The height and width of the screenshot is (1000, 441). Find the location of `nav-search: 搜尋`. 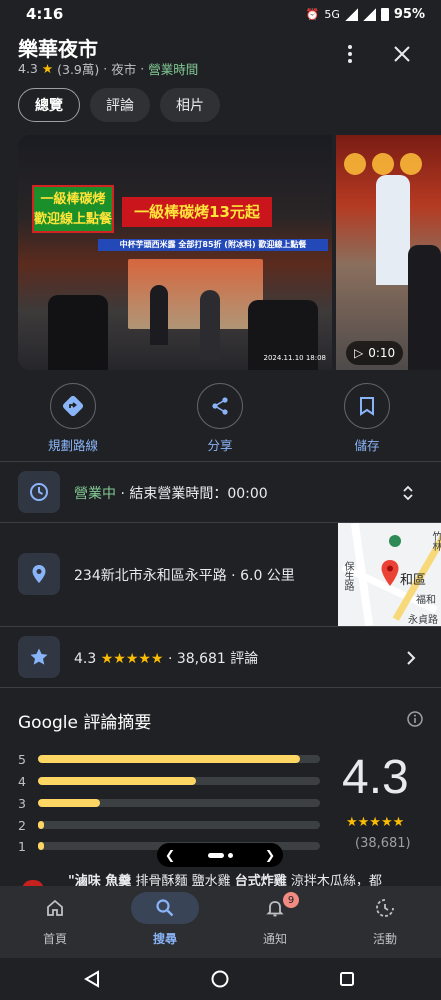

nav-search: 搜尋 is located at coordinates (165, 916).